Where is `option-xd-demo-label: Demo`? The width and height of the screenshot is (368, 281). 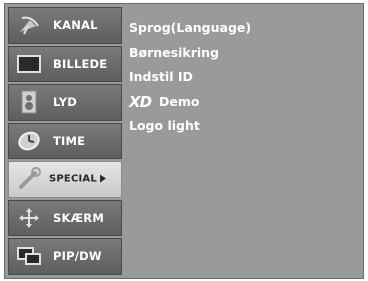
option-xd-demo-label: Demo is located at coordinates (179, 101).